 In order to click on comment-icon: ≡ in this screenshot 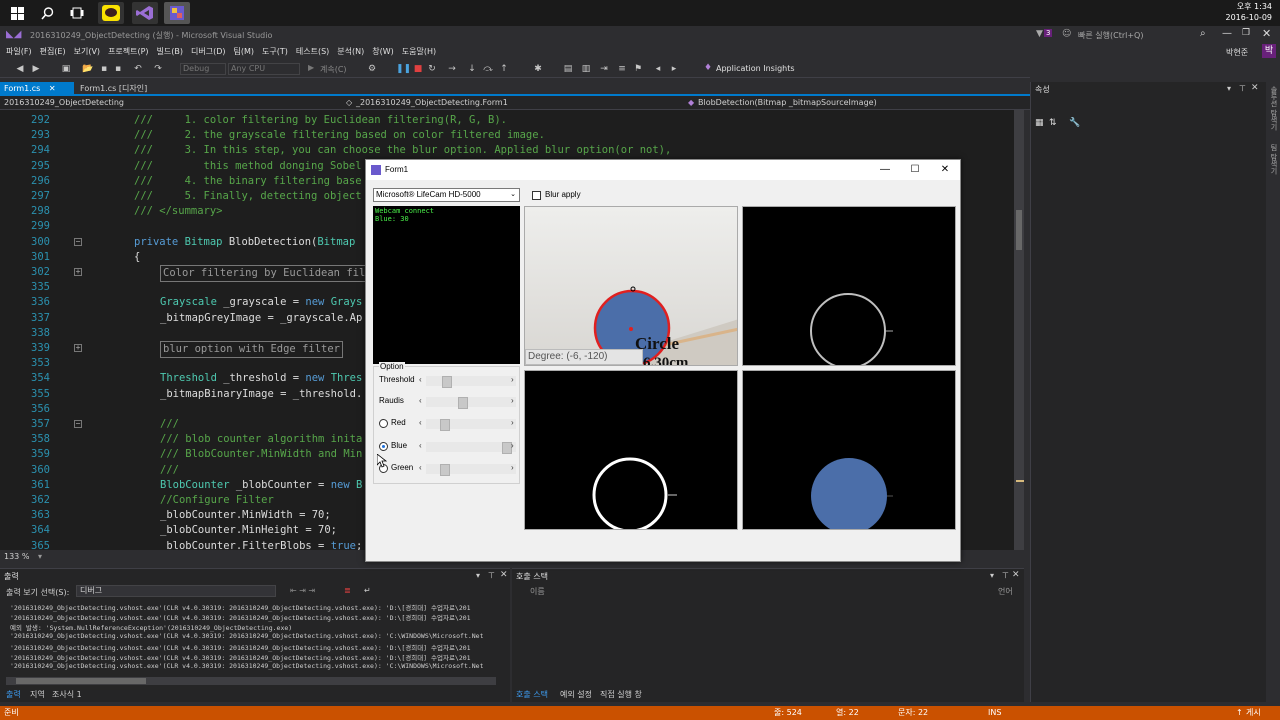, I will do `click(622, 69)`.